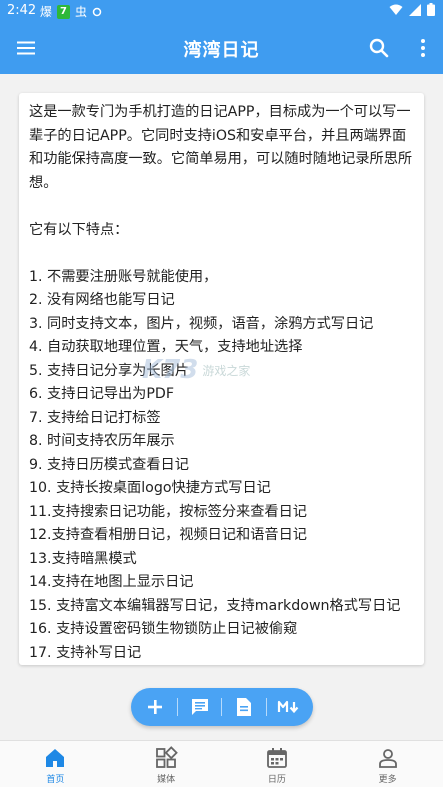 Image resolution: width=443 pixels, height=787 pixels. What do you see at coordinates (221, 48) in the screenshot?
I see `app-bar: 湾湾日记` at bounding box center [221, 48].